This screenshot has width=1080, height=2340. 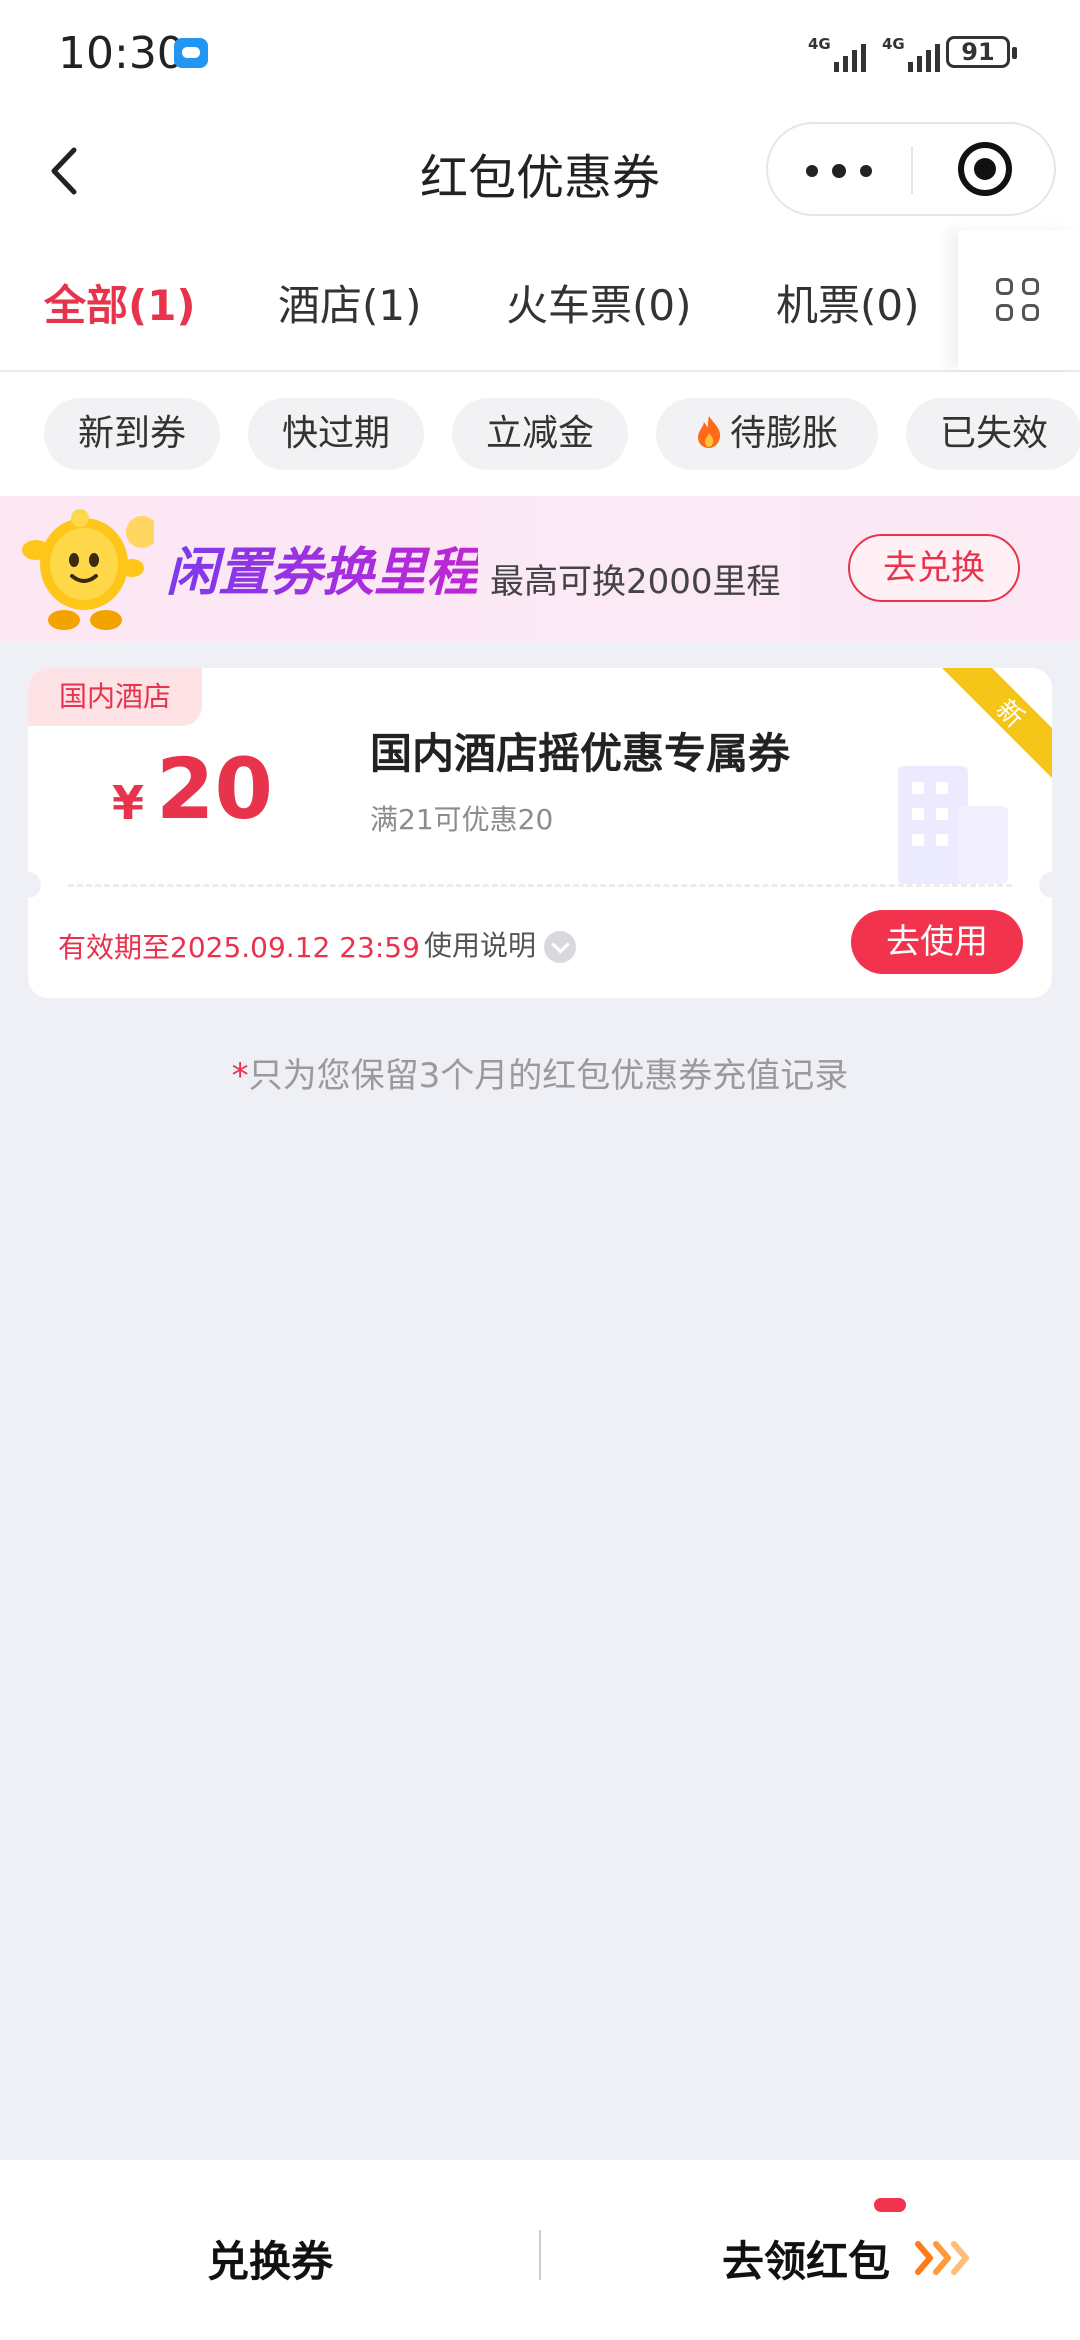 I want to click on filter-instant-discount: 立减金, so click(x=540, y=434).